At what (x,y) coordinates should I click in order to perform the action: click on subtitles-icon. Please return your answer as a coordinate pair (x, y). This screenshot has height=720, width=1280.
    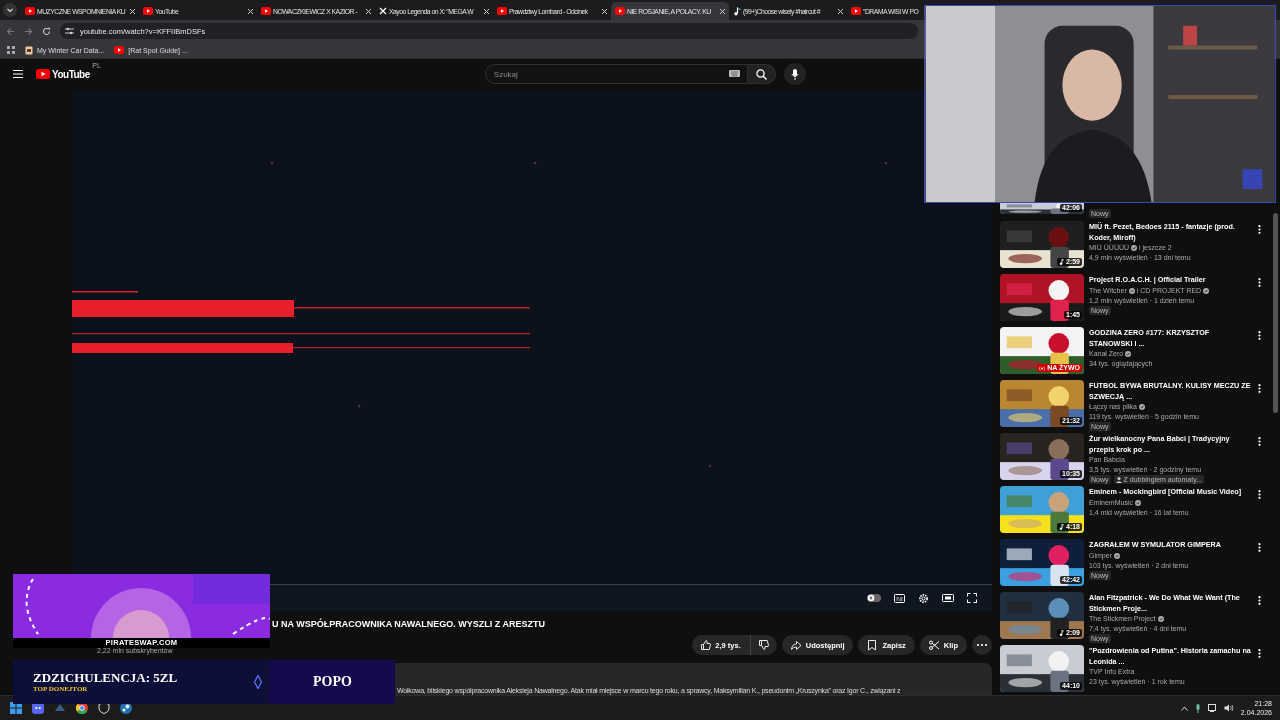
    Looking at the image, I should click on (899, 598).